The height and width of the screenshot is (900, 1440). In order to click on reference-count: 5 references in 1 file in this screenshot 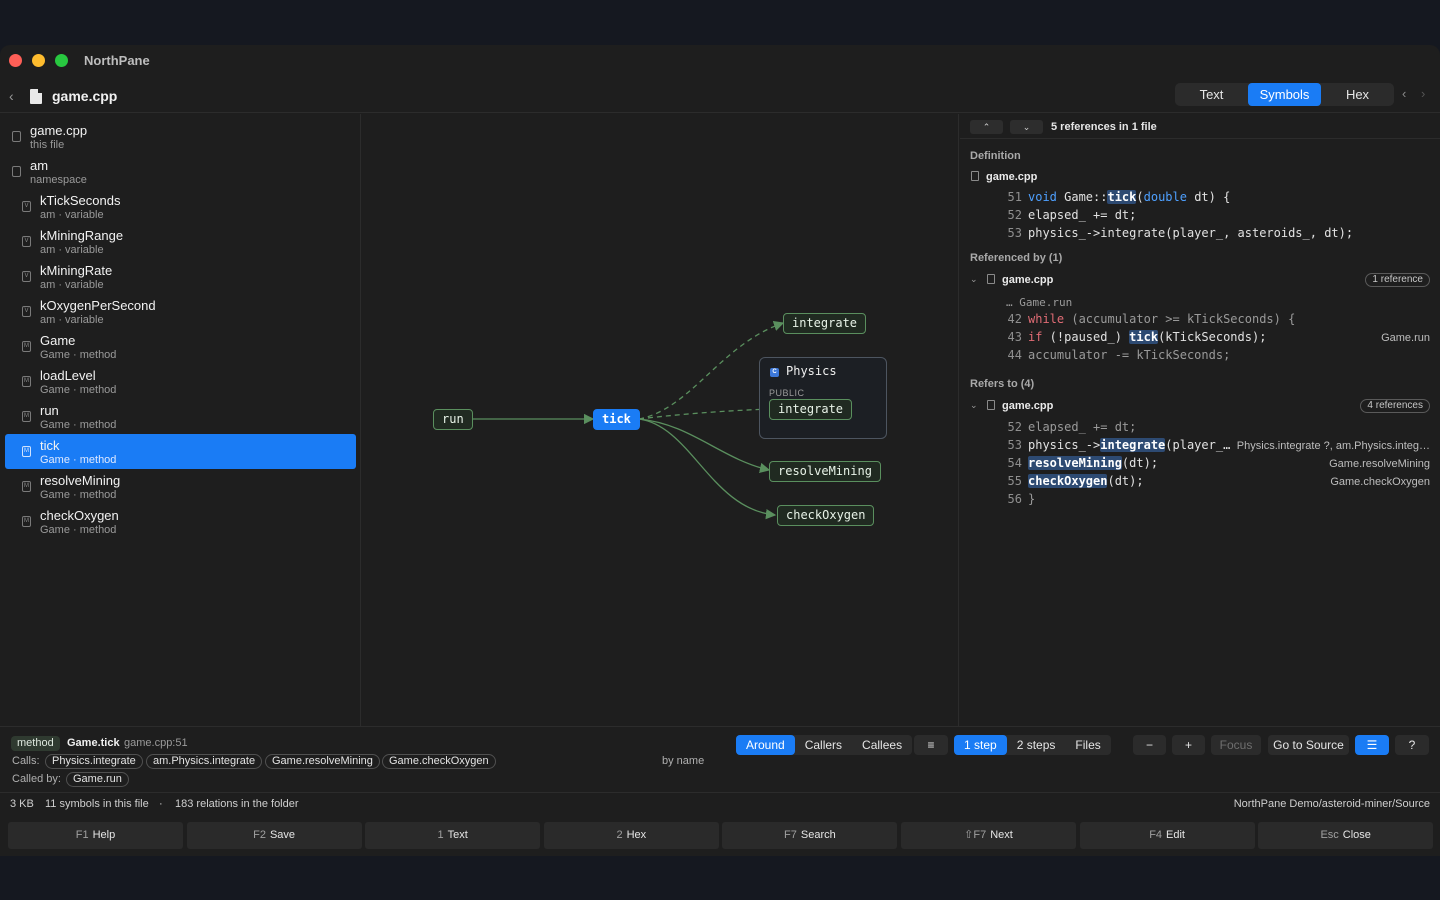, I will do `click(1104, 127)`.